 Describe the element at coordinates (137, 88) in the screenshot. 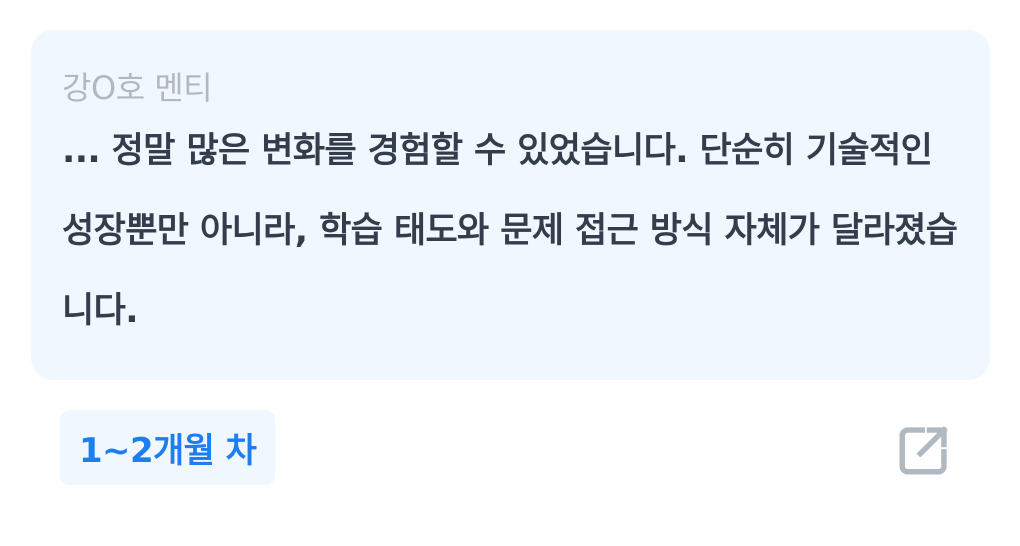

I see `mentee-name: 강O호 멘티` at that location.